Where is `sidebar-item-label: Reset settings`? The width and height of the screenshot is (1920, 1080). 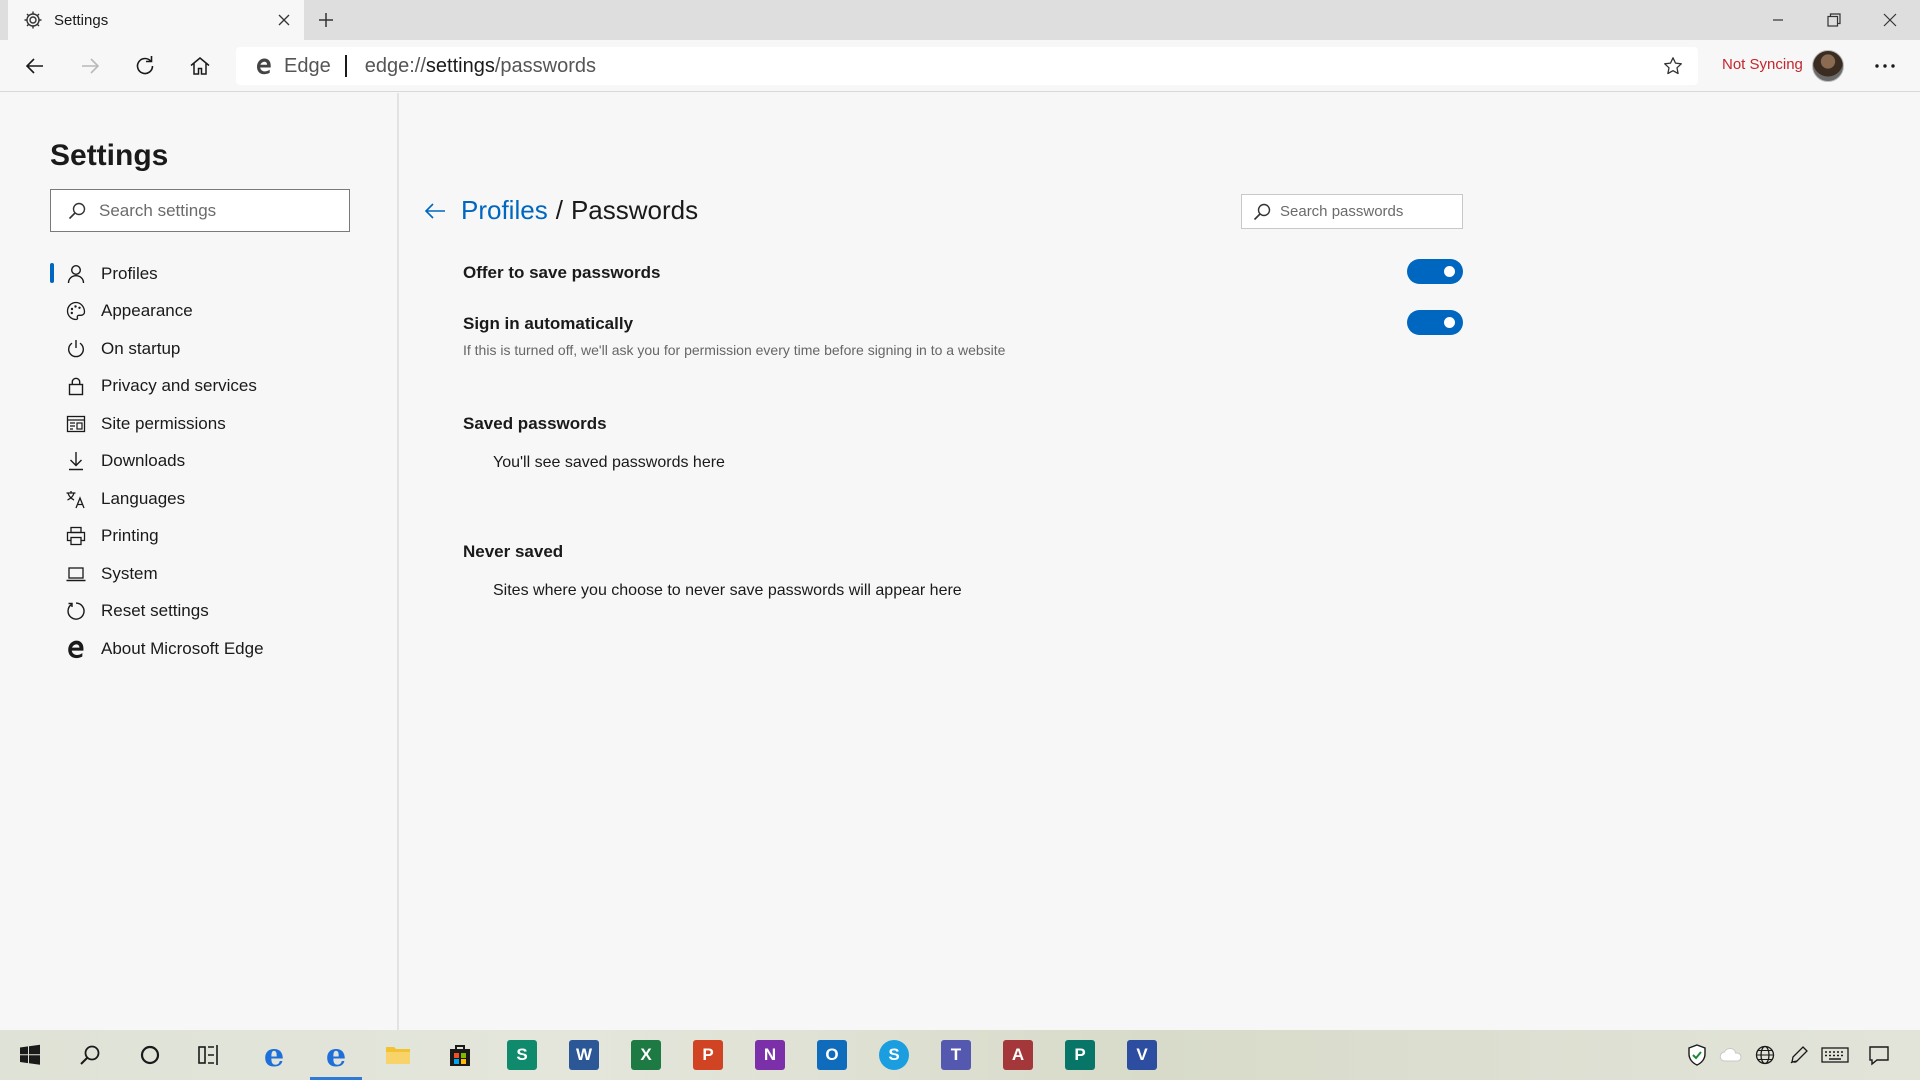
sidebar-item-label: Reset settings is located at coordinates (155, 611).